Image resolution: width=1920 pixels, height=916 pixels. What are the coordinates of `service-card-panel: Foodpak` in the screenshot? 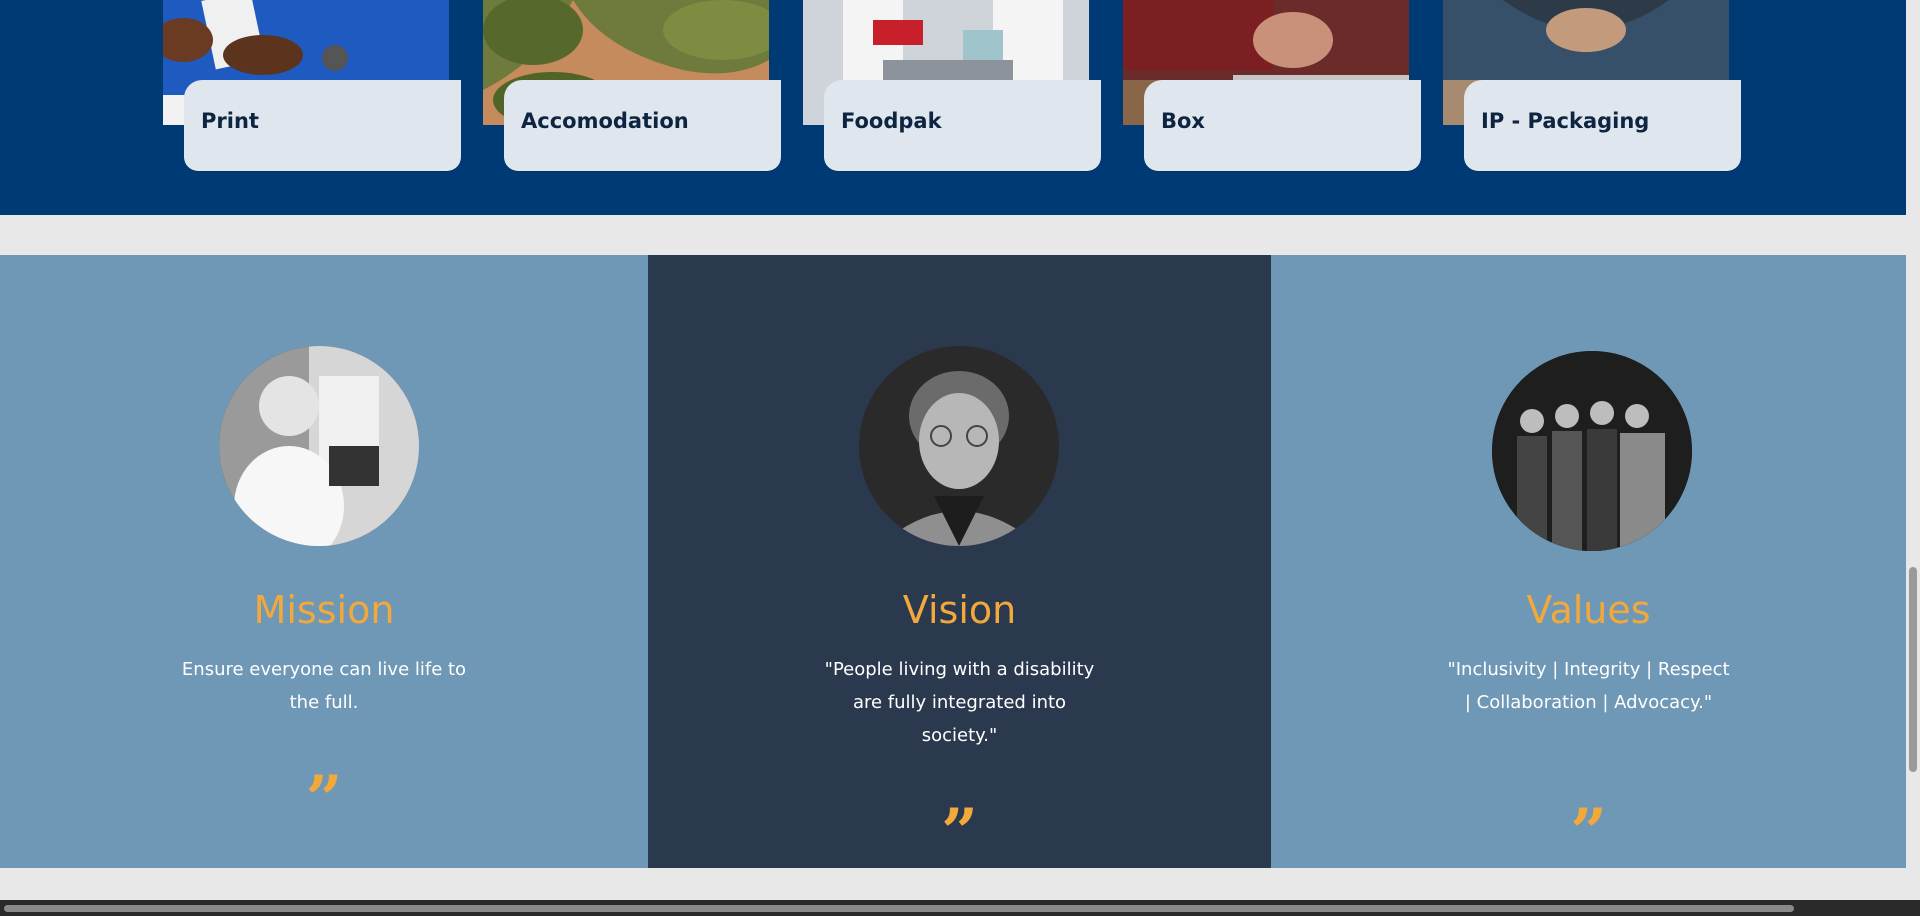 It's located at (962, 125).